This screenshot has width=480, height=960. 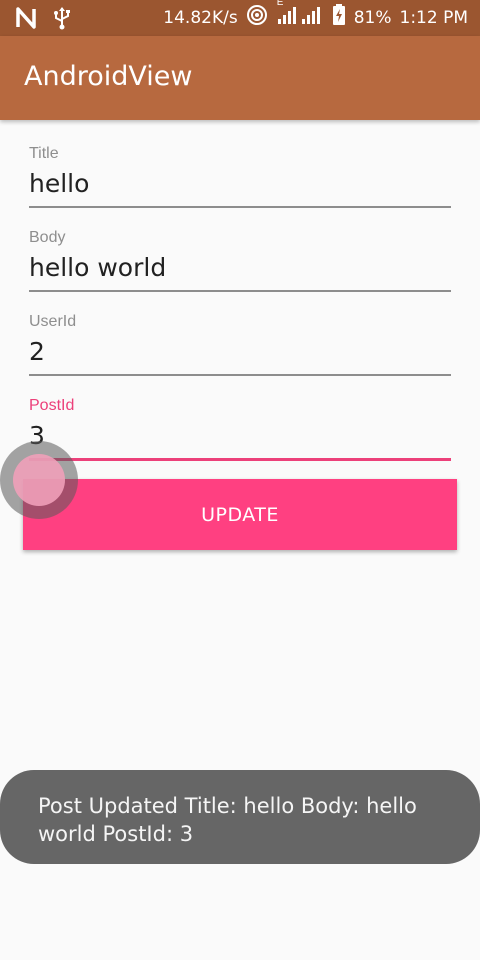 What do you see at coordinates (108, 76) in the screenshot?
I see `app-title: AndroidView` at bounding box center [108, 76].